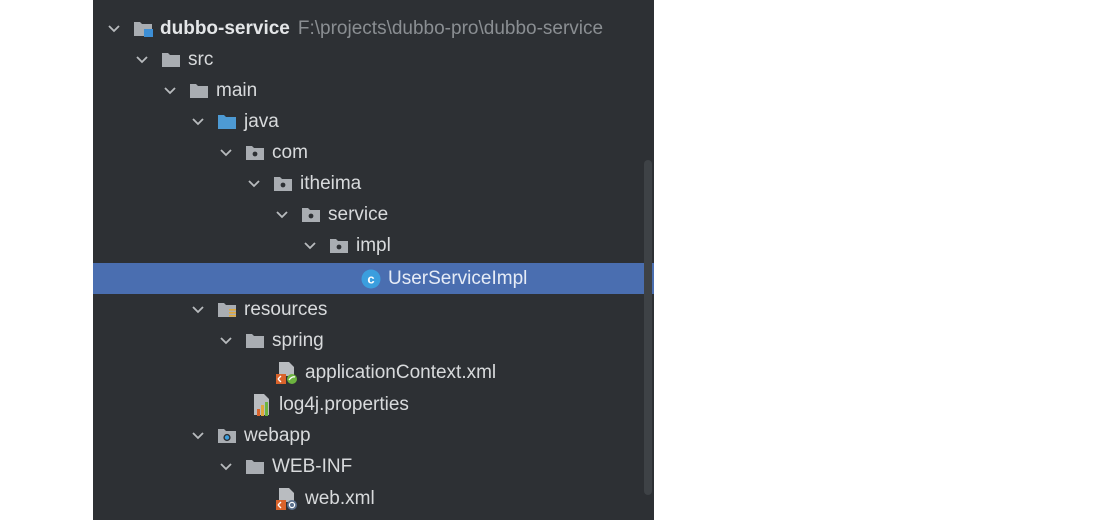 This screenshot has width=1111, height=527. I want to click on svg-text: c, so click(370, 278).